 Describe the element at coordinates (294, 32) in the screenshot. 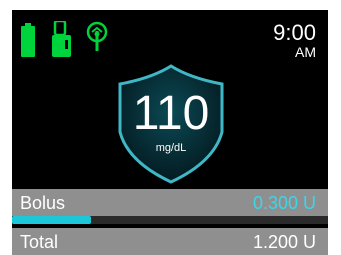

I see `clock-time: 9:00` at that location.